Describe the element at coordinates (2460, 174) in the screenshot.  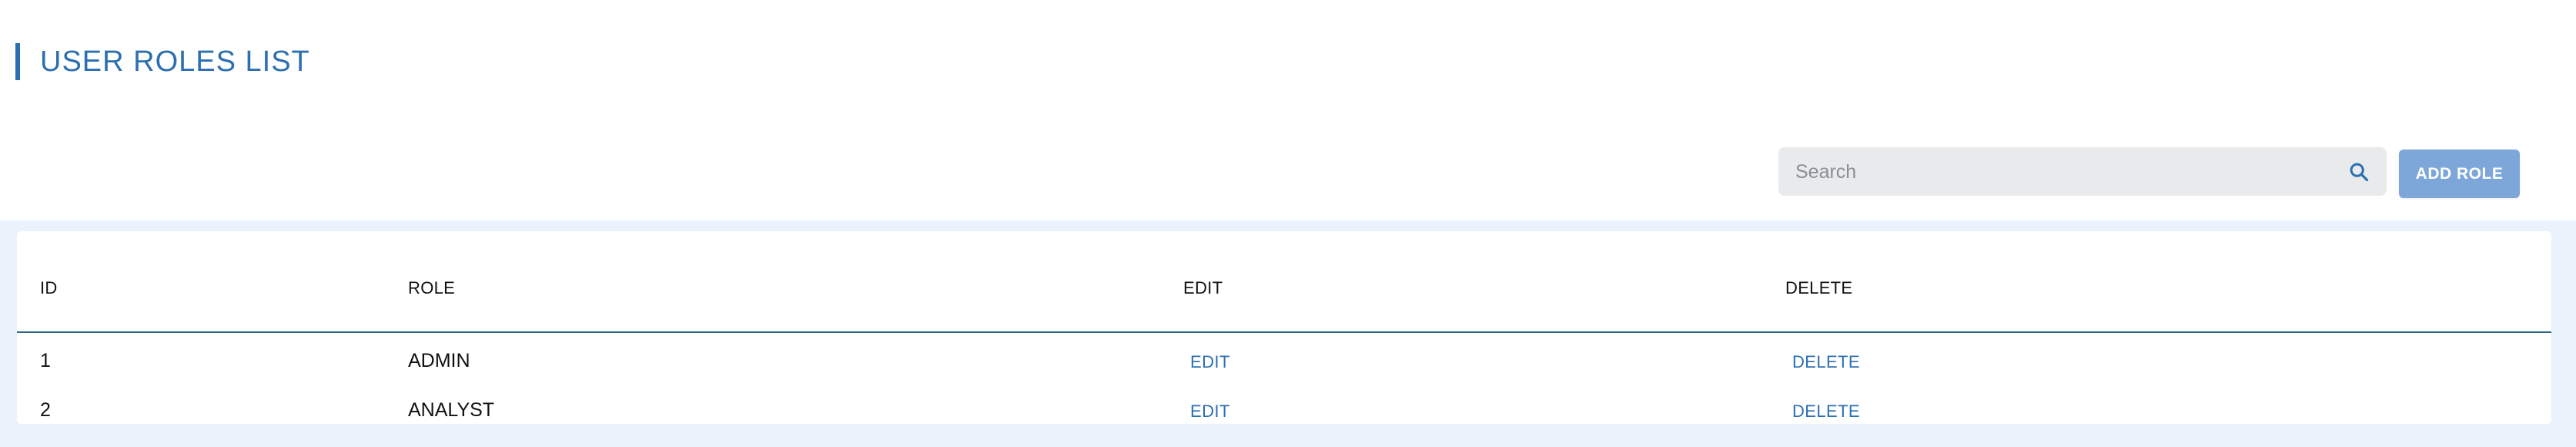
I see `add-role-button: ADD ROLE` at that location.